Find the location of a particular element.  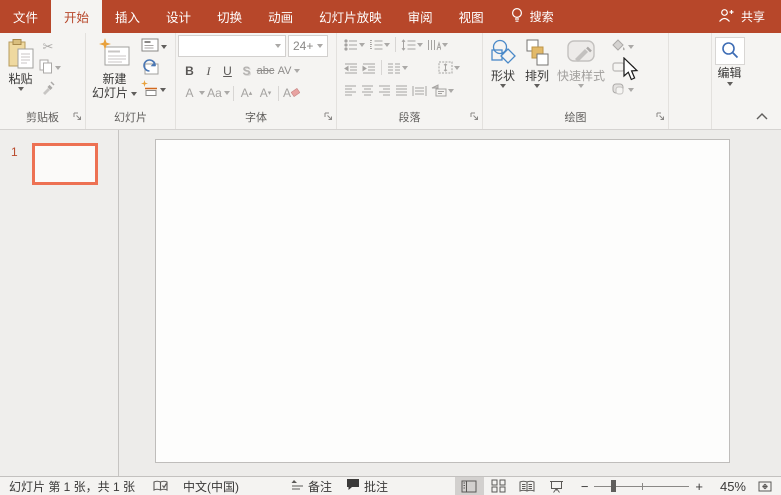

copy-dropdown-arrow-icon is located at coordinates (58, 68).